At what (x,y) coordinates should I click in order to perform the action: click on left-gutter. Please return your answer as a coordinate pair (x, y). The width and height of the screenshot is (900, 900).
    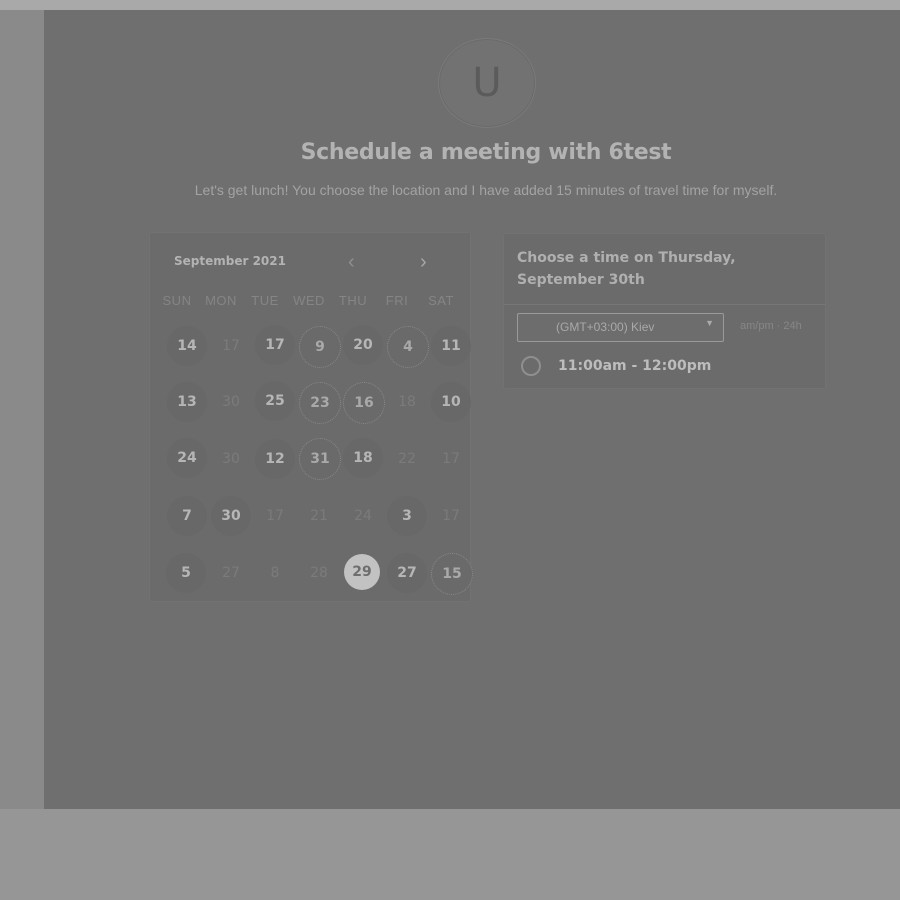
    Looking at the image, I should click on (22, 409).